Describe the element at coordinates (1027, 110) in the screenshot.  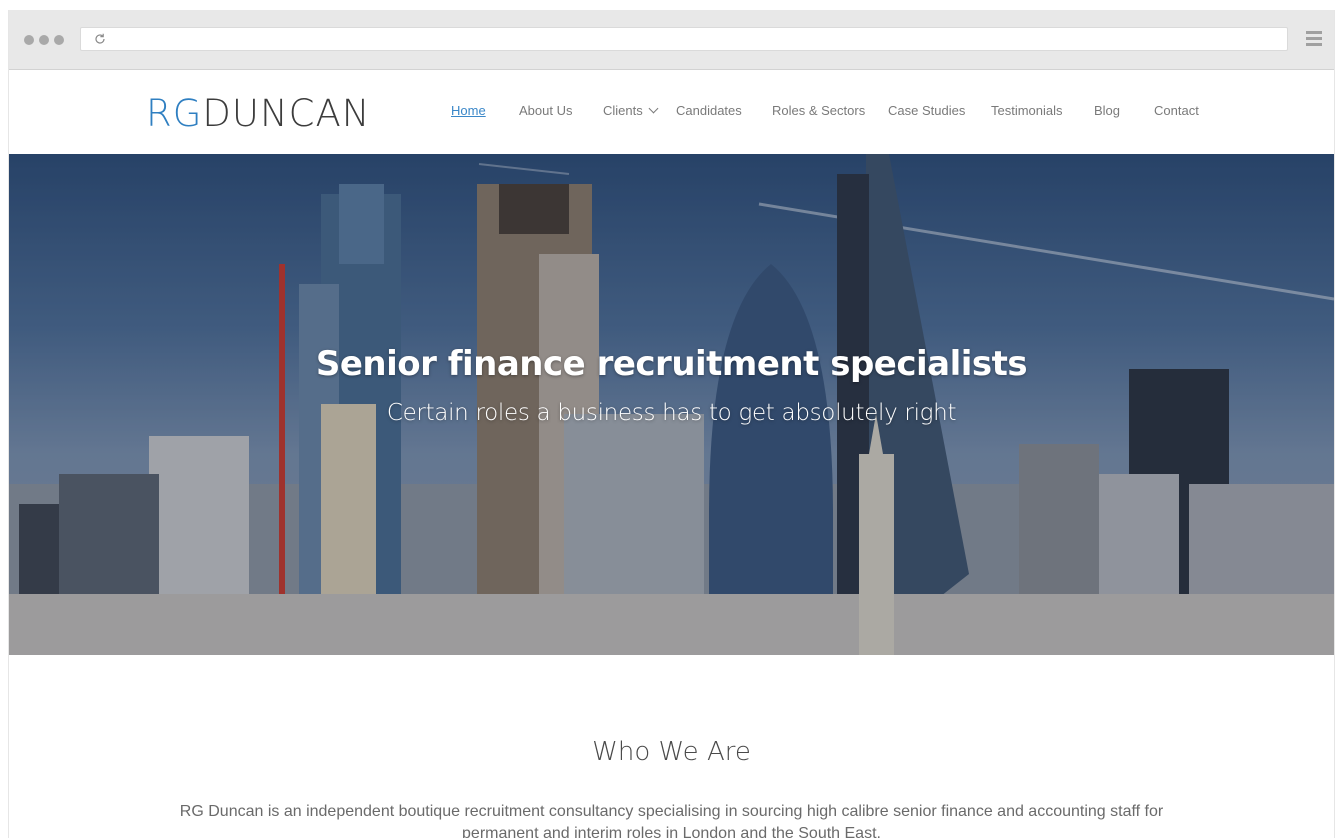
I see `nav-testimonials: Testimonials` at that location.